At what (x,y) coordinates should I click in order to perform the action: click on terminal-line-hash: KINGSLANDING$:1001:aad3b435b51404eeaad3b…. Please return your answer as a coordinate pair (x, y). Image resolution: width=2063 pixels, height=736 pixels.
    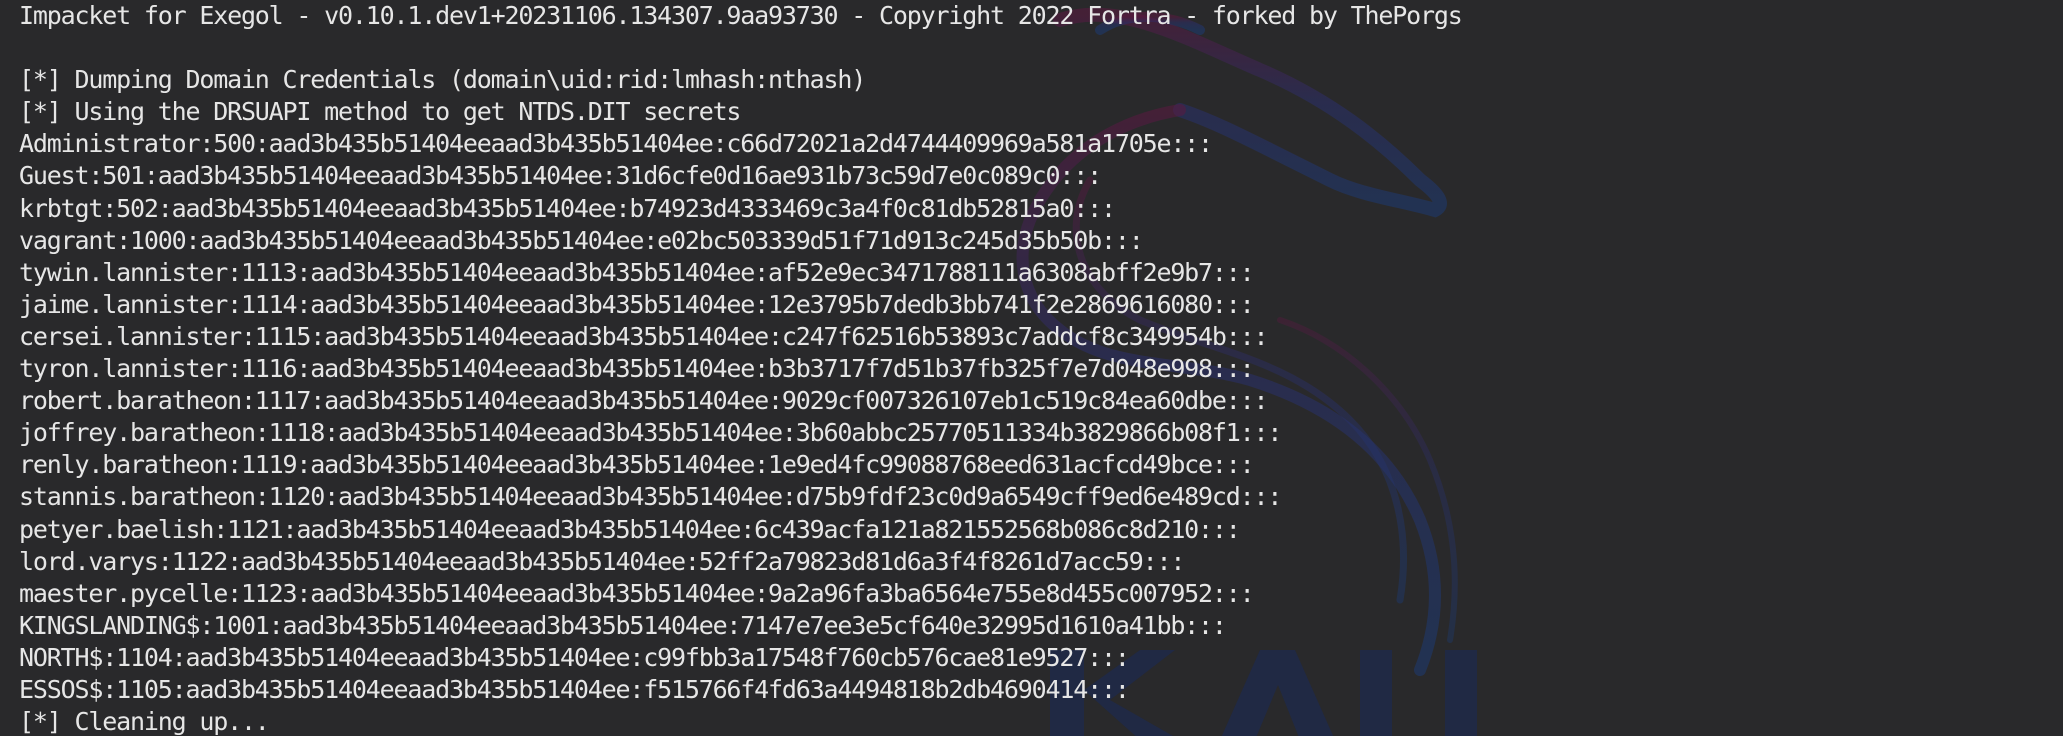
    Looking at the image, I should click on (623, 625).